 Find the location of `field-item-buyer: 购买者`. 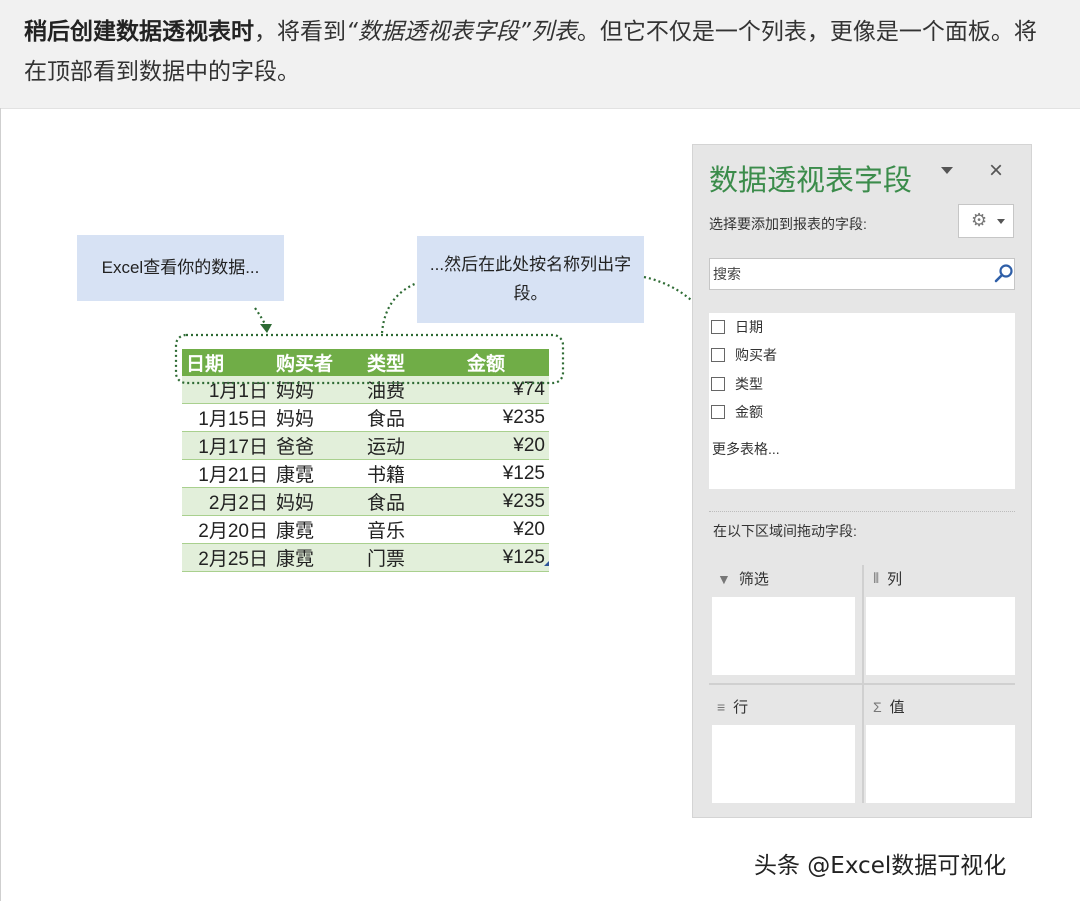

field-item-buyer: 购买者 is located at coordinates (744, 355).